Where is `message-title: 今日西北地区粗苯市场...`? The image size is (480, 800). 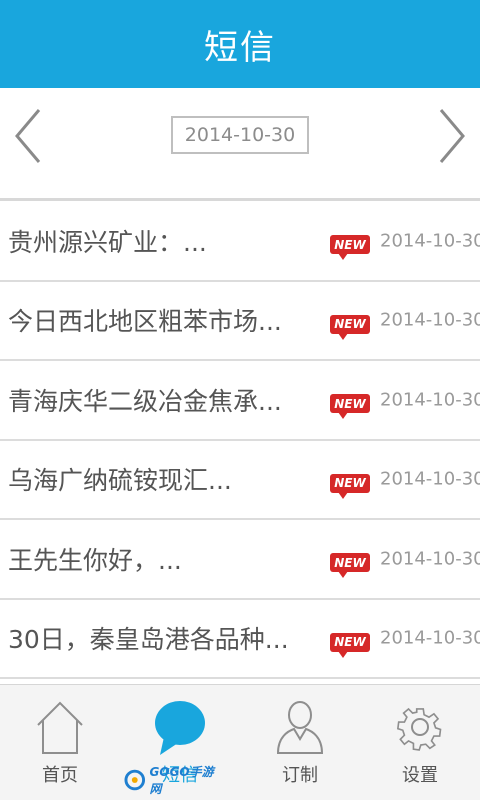
message-title: 今日西北地区粗苯市场... is located at coordinates (145, 322).